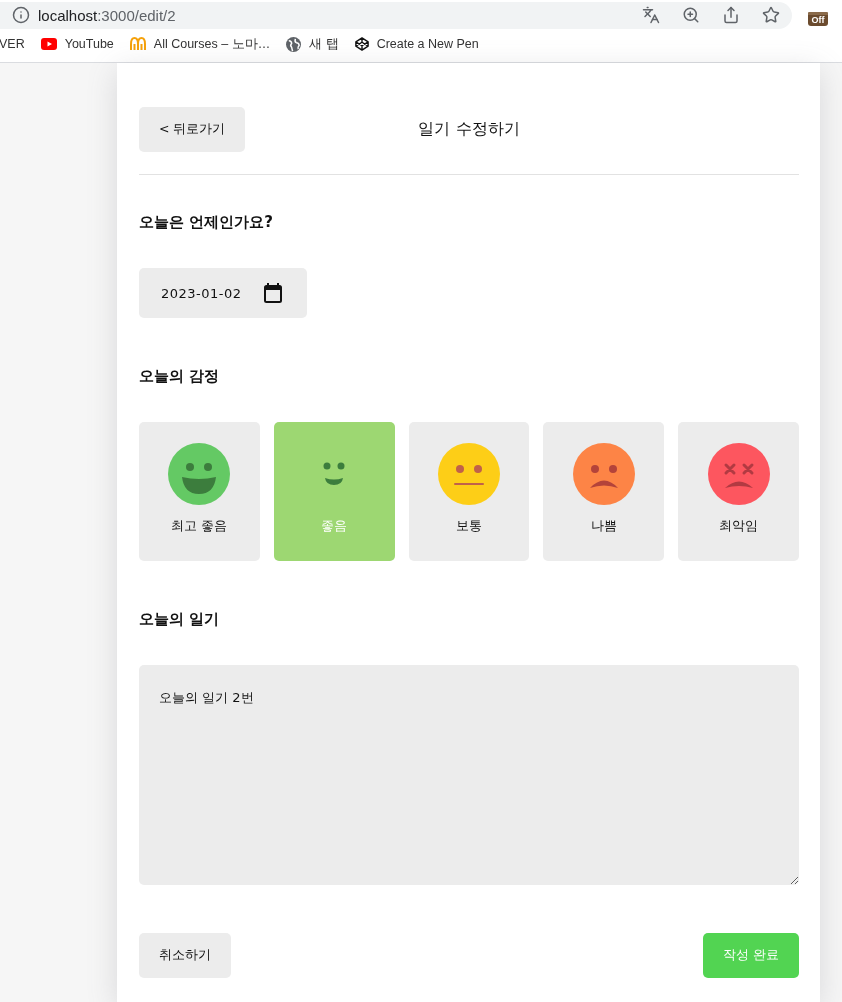 The width and height of the screenshot is (842, 1002). I want to click on emotion-option: 최고 좋음, so click(199, 491).